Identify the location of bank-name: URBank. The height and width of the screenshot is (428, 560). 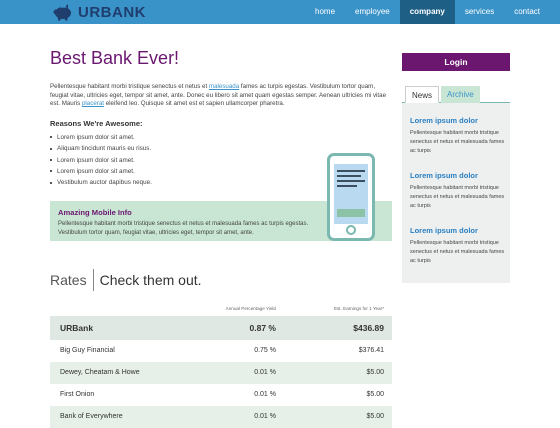
(77, 328).